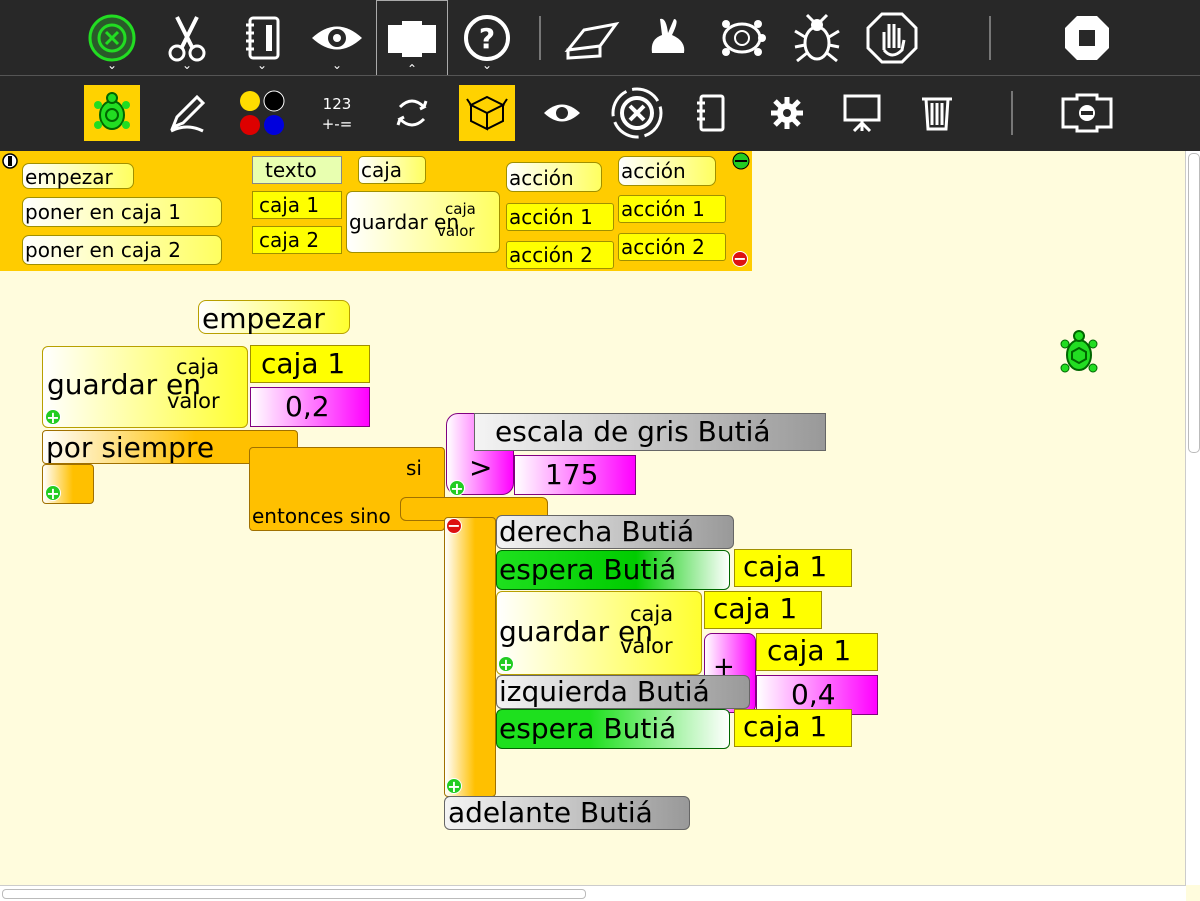 This screenshot has width=1200, height=901. What do you see at coordinates (423, 222) in the screenshot?
I see `palette-store-in-block: guardar en caja valor` at bounding box center [423, 222].